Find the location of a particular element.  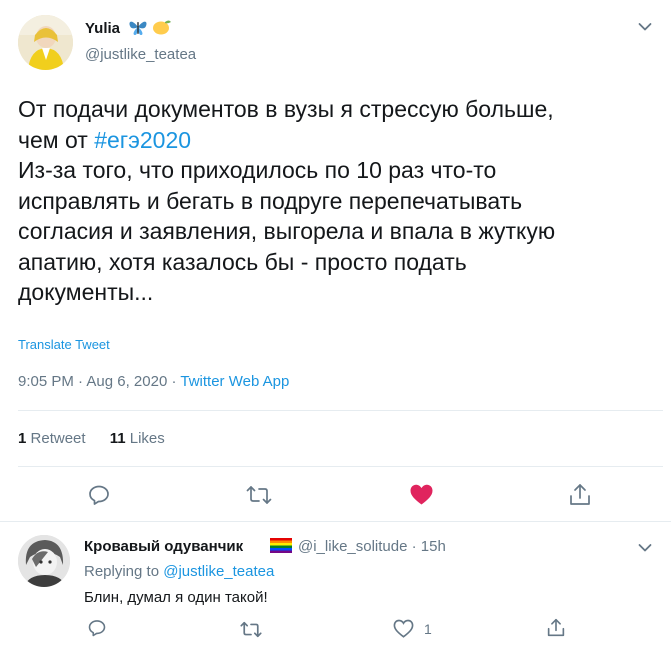

reply-author-avatar is located at coordinates (44, 561).